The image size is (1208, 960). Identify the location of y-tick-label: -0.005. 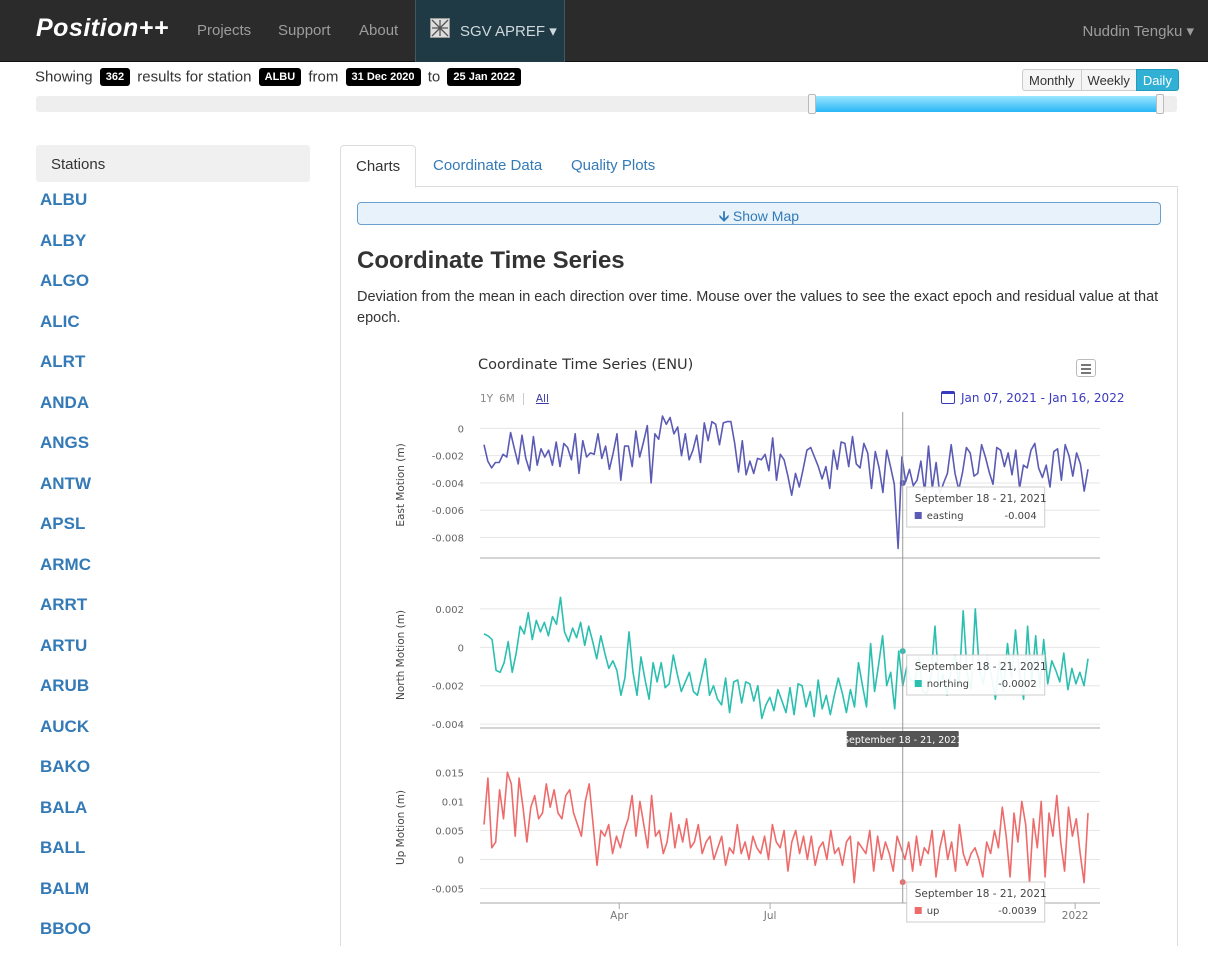
(448, 889).